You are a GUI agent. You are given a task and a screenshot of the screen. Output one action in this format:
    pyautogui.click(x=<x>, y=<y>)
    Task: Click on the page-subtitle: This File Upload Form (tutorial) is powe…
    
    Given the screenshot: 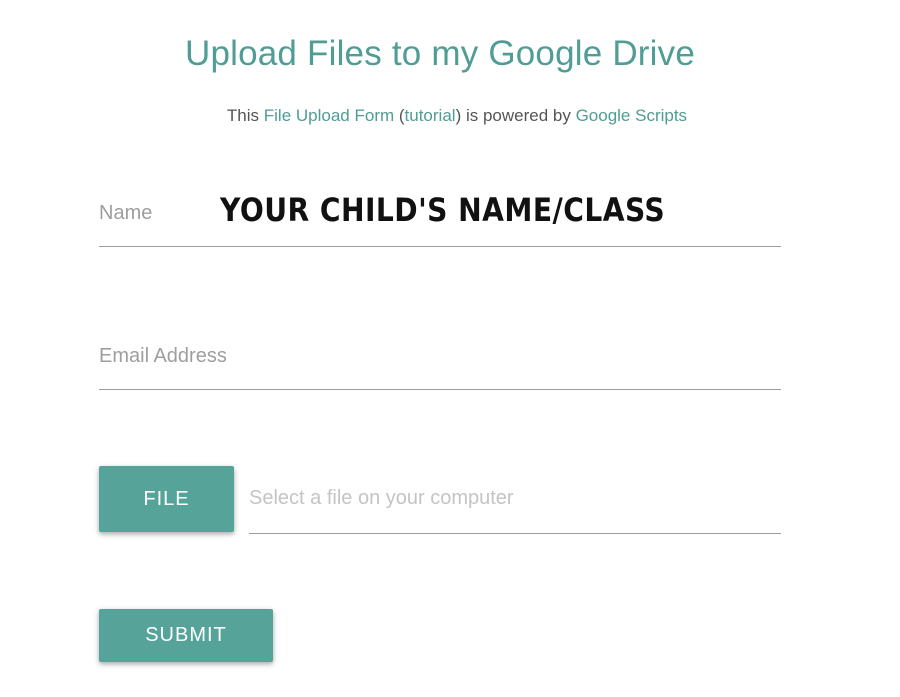 What is the action you would take?
    pyautogui.click(x=450, y=116)
    